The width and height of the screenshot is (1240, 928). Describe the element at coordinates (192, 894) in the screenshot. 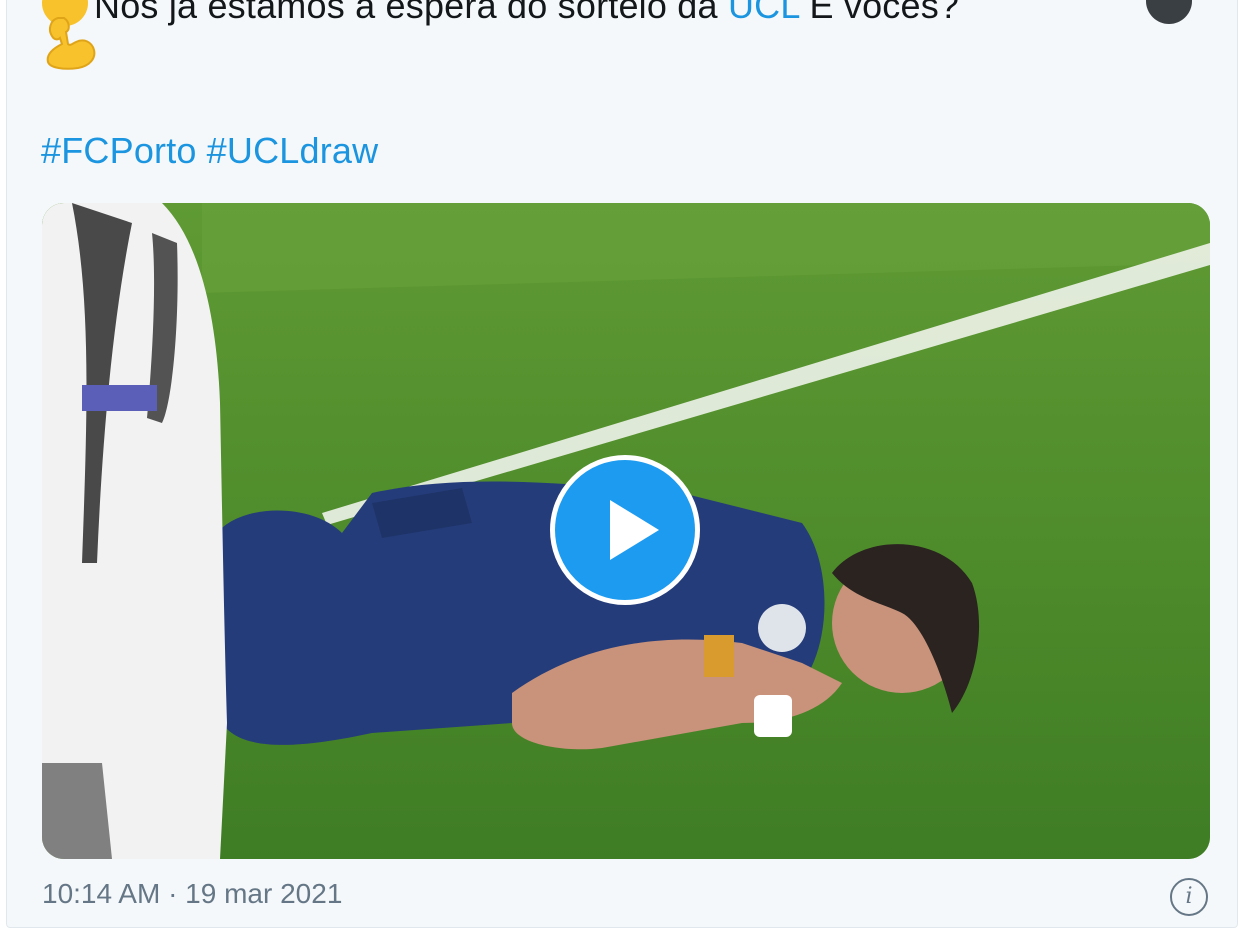

I see `tweet-timestamp: 10:14 AM · 19 mar 2021` at that location.